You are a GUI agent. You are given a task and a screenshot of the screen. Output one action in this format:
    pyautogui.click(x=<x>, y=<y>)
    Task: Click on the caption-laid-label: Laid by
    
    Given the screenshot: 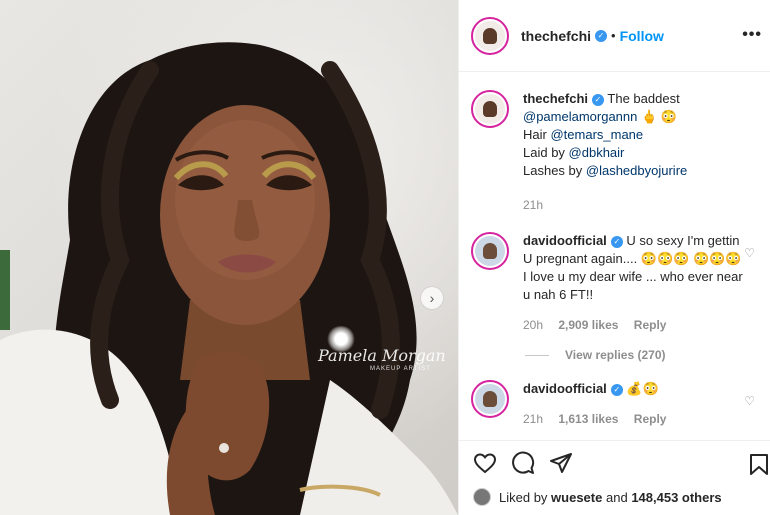 What is the action you would take?
    pyautogui.click(x=544, y=152)
    